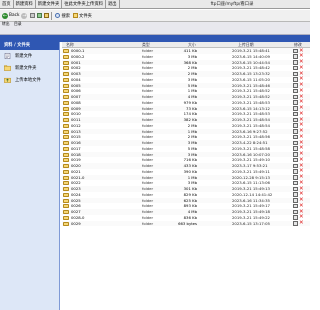 The image size is (320, 310). What do you see at coordinates (76, 96) in the screenshot?
I see `file-name: 0007` at bounding box center [76, 96].